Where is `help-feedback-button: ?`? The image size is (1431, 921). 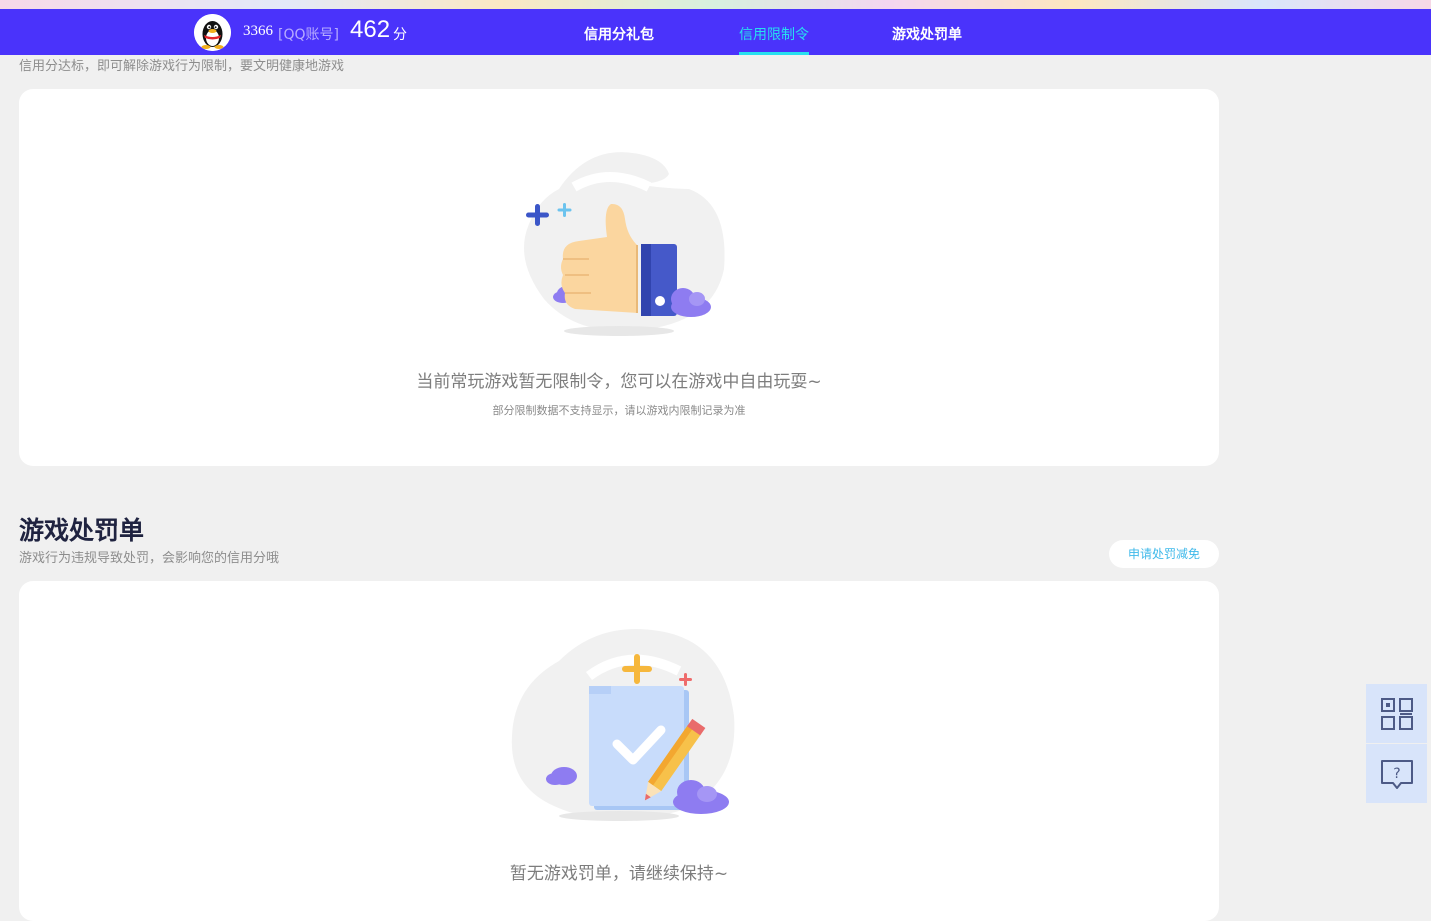
help-feedback-button: ? is located at coordinates (1396, 773).